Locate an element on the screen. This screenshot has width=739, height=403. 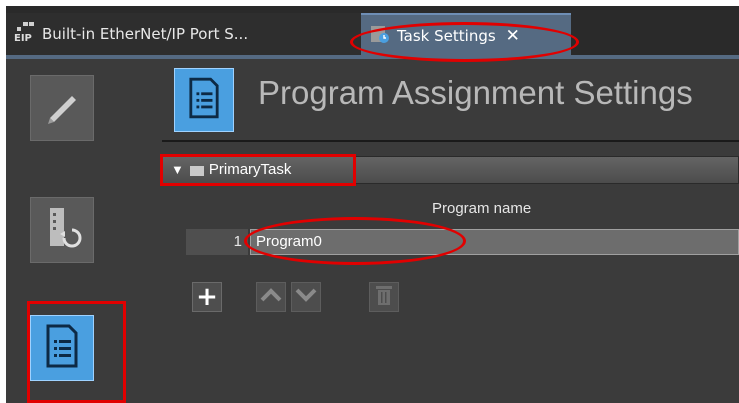
chevron-up-icon is located at coordinates (271, 297).